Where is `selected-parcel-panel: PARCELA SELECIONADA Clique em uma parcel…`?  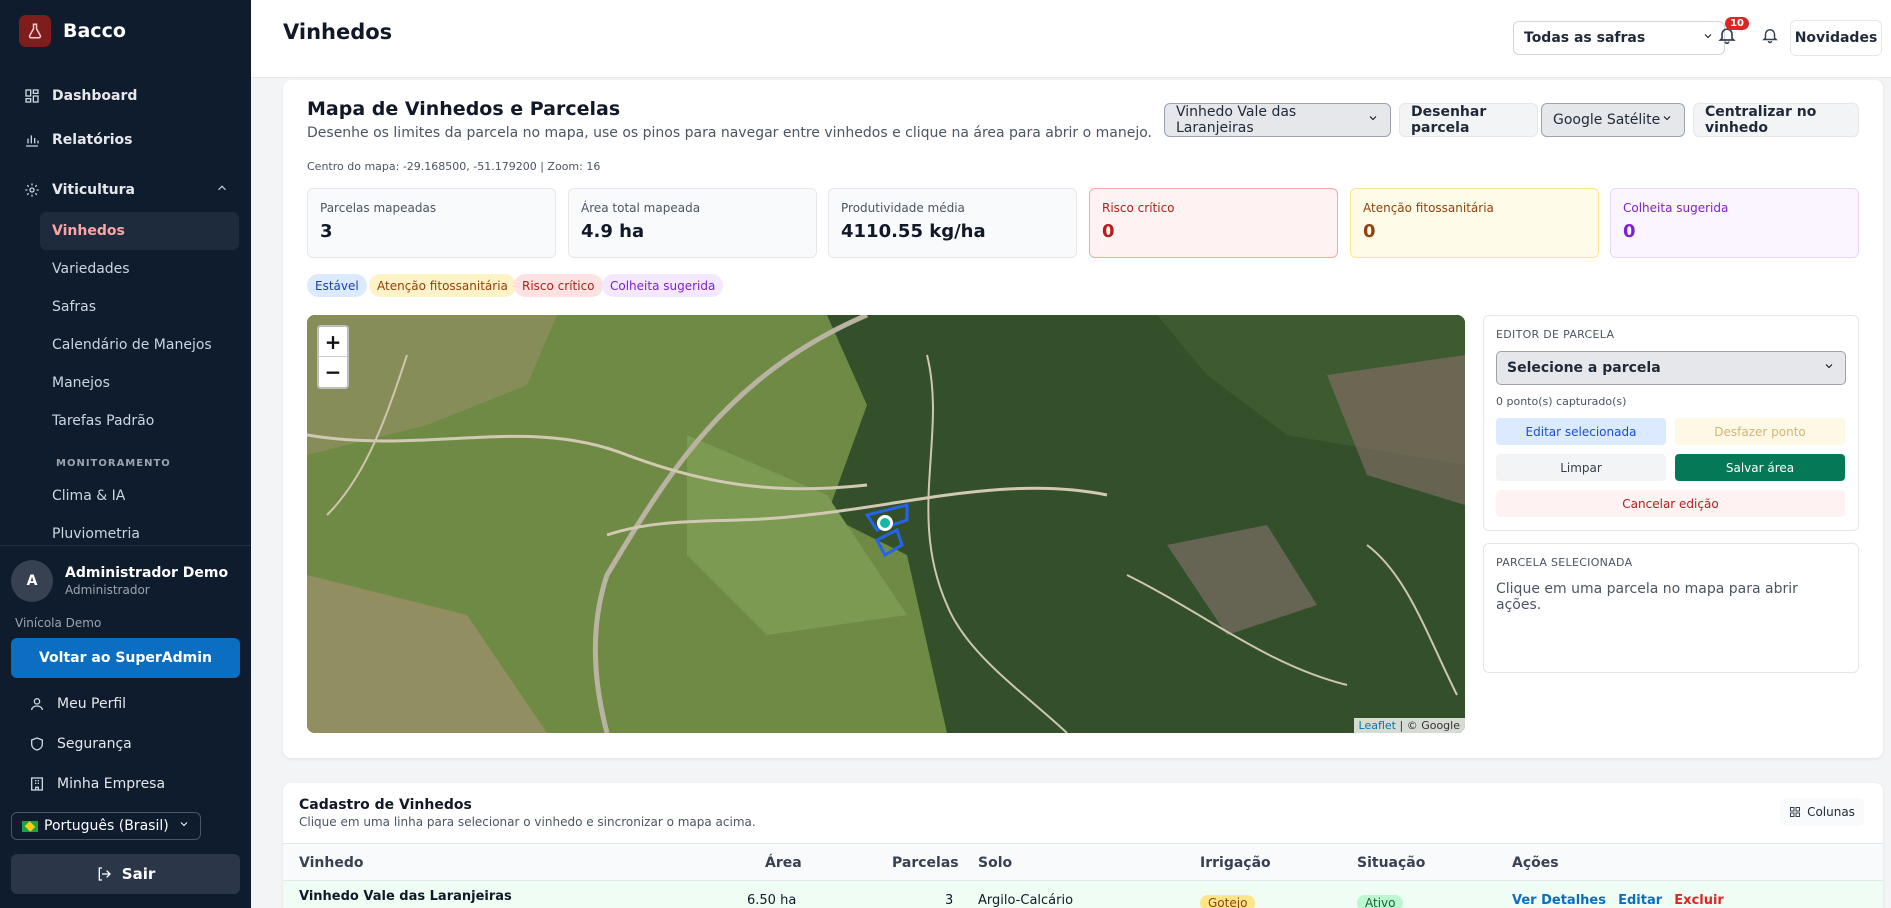
selected-parcel-panel: PARCELA SELECIONADA Clique em uma parcel… is located at coordinates (1671, 608).